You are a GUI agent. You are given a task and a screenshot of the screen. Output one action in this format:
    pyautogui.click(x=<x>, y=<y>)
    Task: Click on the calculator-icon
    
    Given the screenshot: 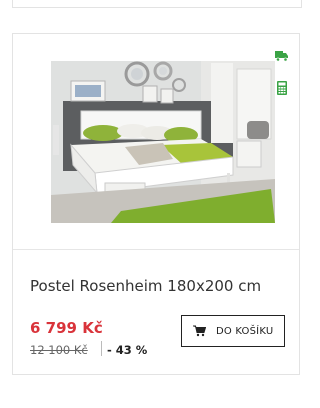 What is the action you would take?
    pyautogui.click(x=282, y=88)
    